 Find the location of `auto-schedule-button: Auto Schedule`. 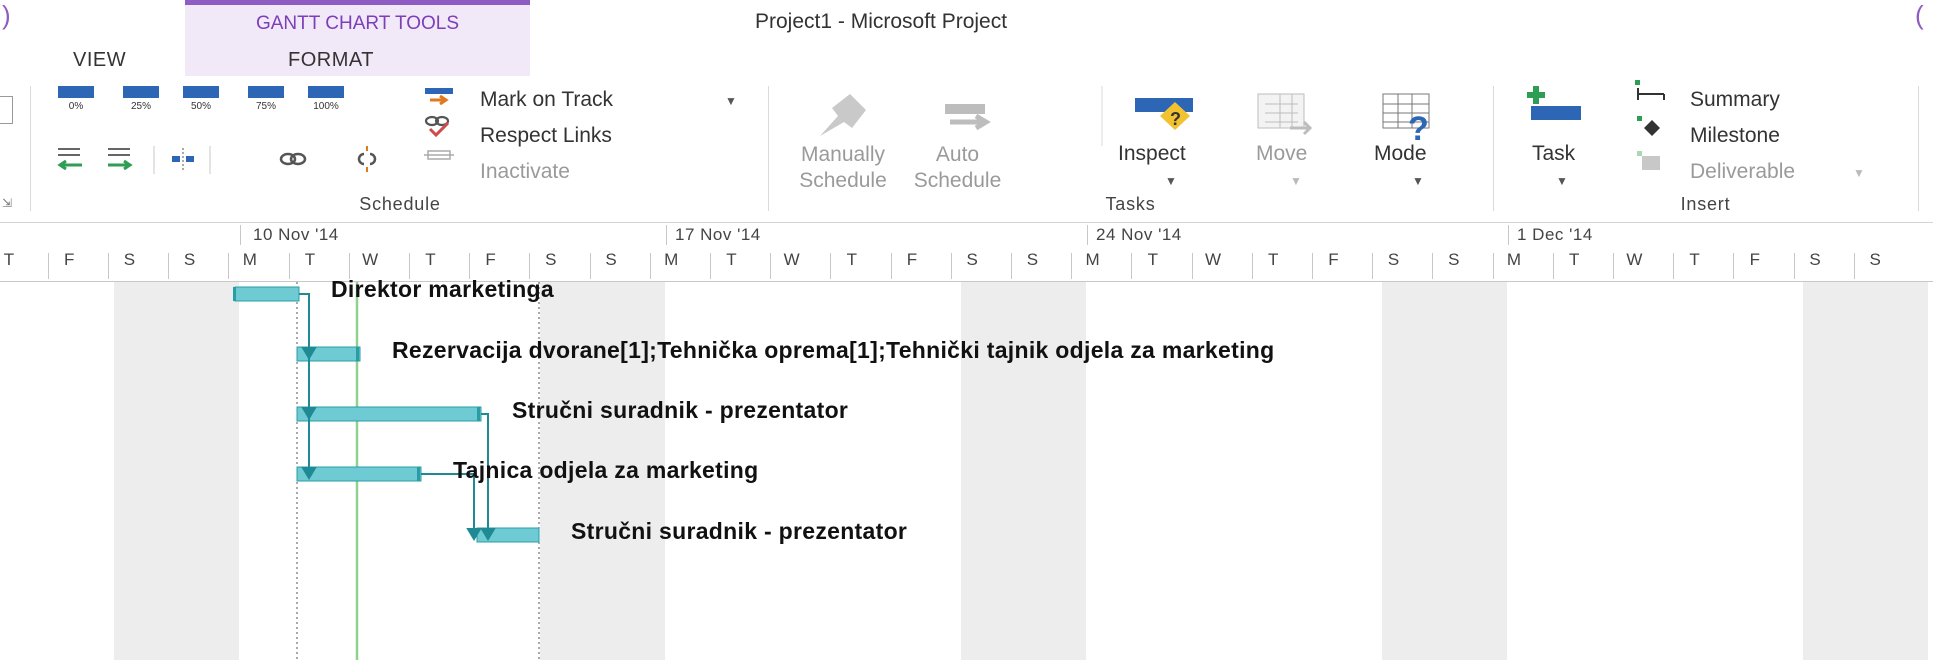

auto-schedule-button: Auto Schedule is located at coordinates (957, 168).